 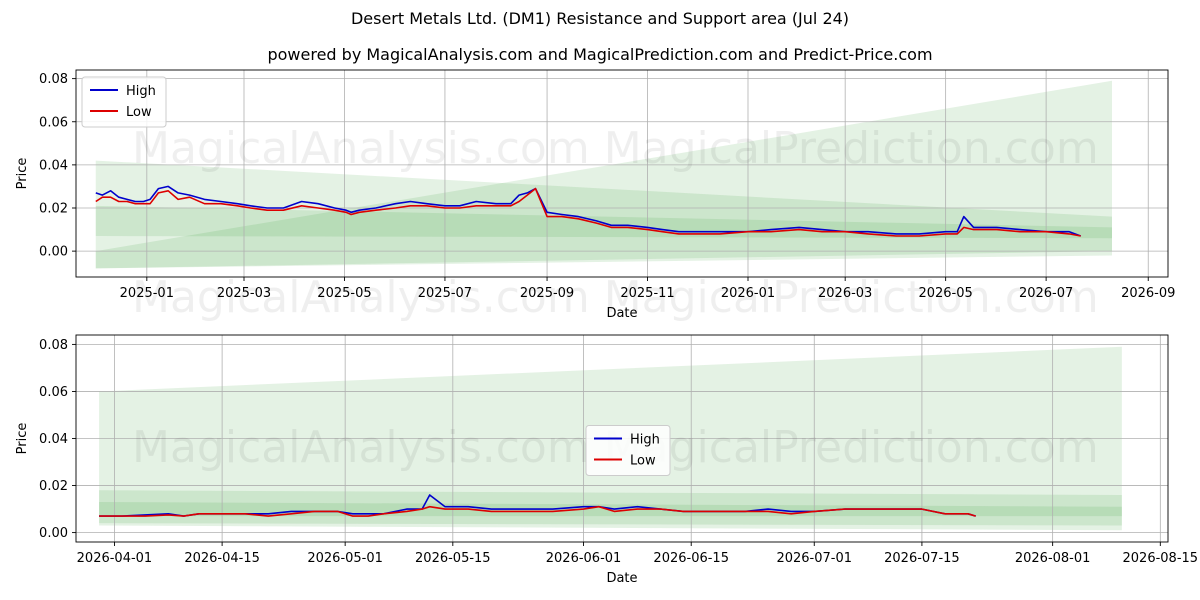 I want to click on x-tick-label: 2026-04-15, so click(x=222, y=558).